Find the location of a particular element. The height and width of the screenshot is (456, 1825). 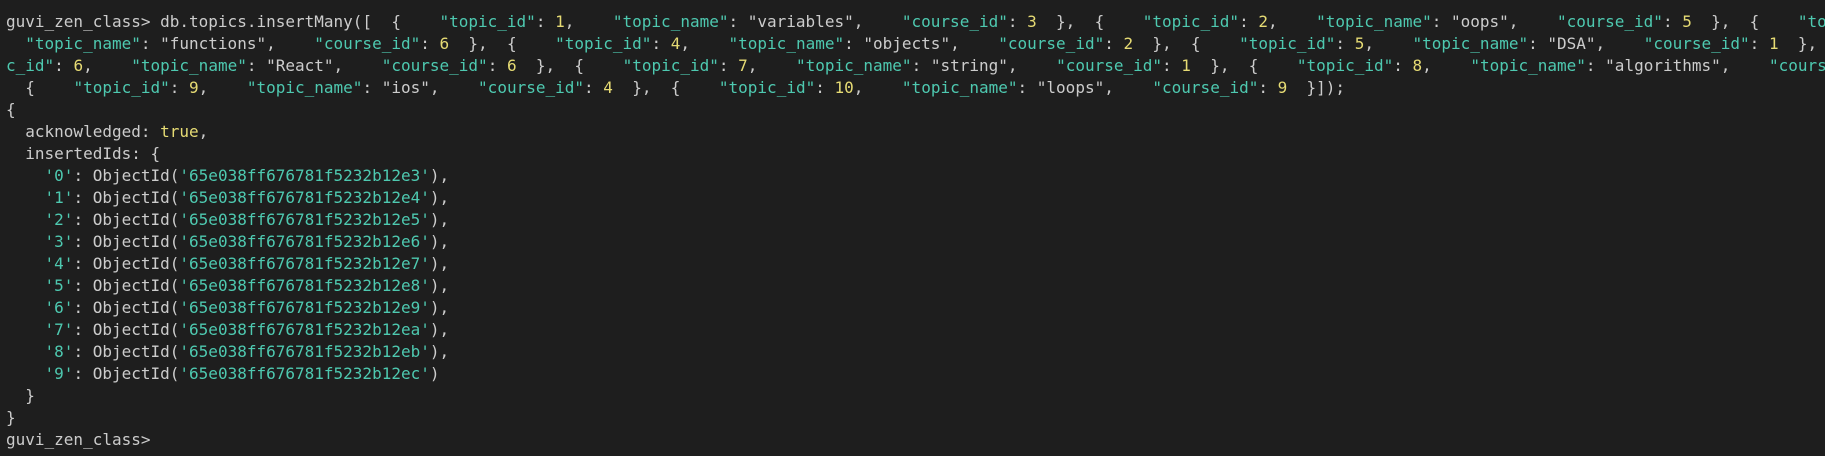

inserted-id-index: '7' is located at coordinates (59, 329).